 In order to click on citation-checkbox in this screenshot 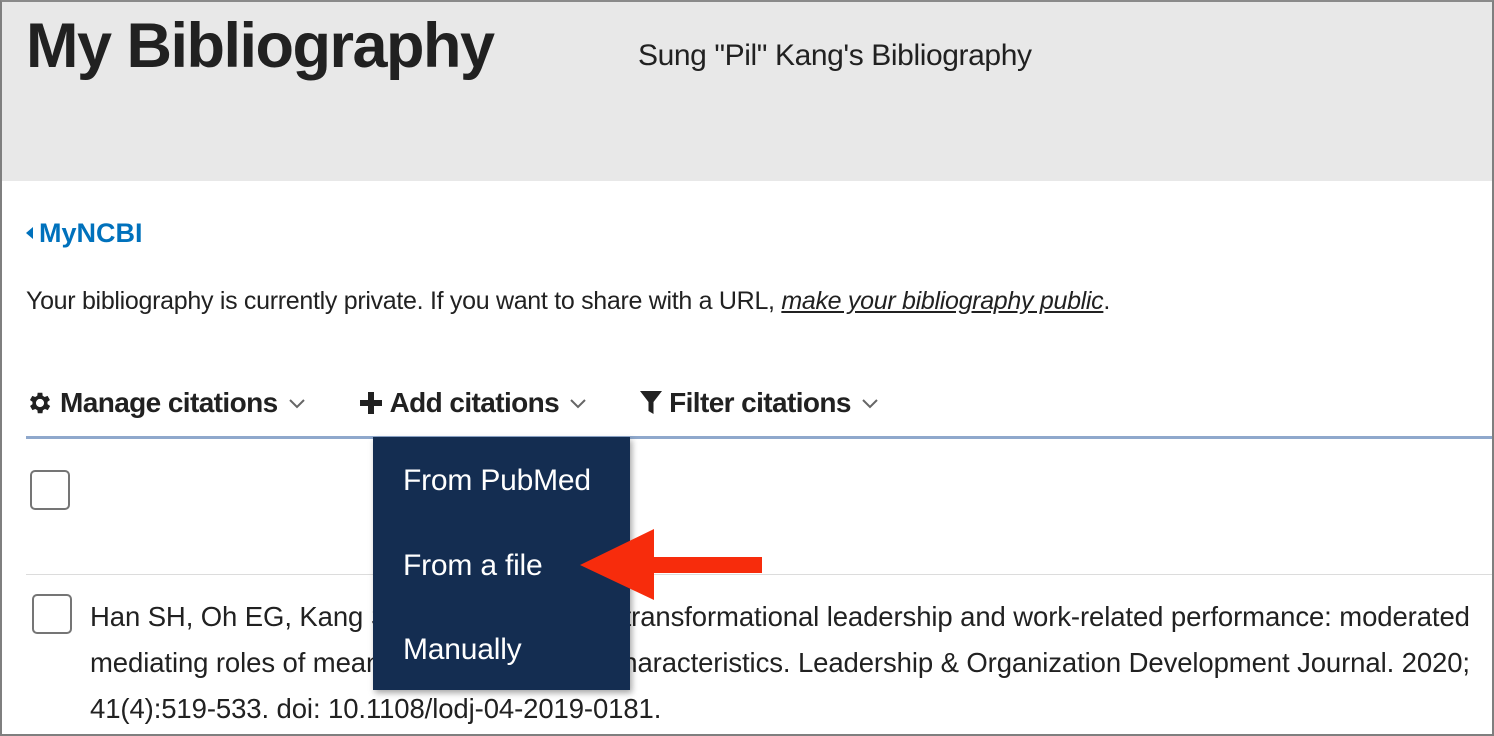, I will do `click(52, 614)`.